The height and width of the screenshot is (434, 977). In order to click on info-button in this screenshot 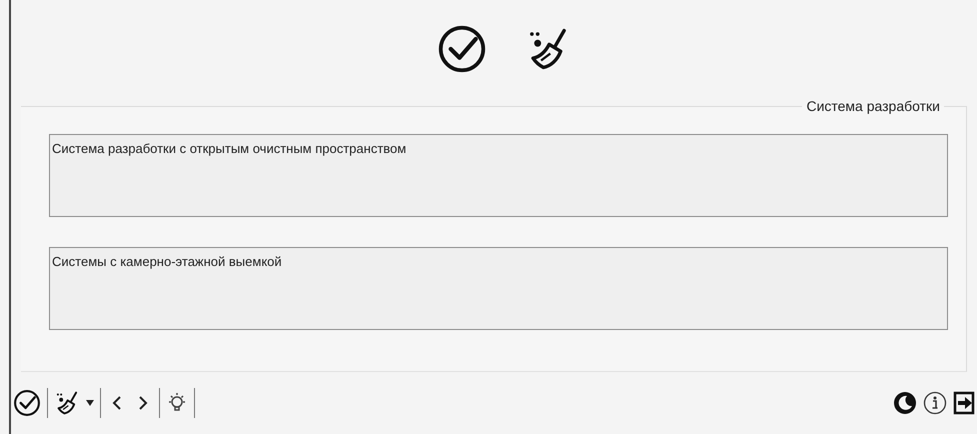, I will do `click(935, 403)`.